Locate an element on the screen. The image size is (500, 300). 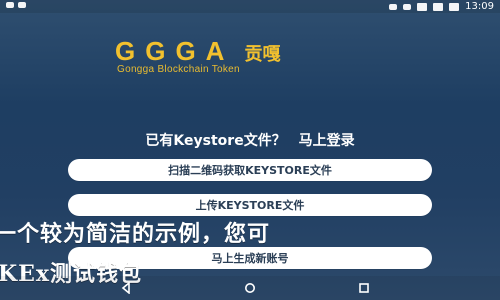
status-time: 13:09 is located at coordinates (479, 6).